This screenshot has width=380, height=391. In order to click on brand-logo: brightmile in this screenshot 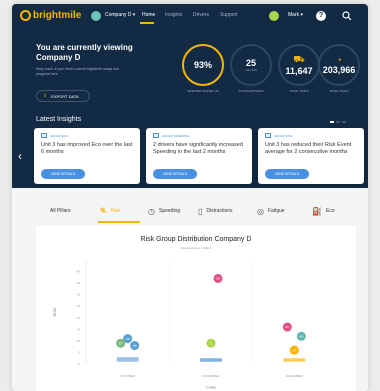, I will do `click(50, 15)`.